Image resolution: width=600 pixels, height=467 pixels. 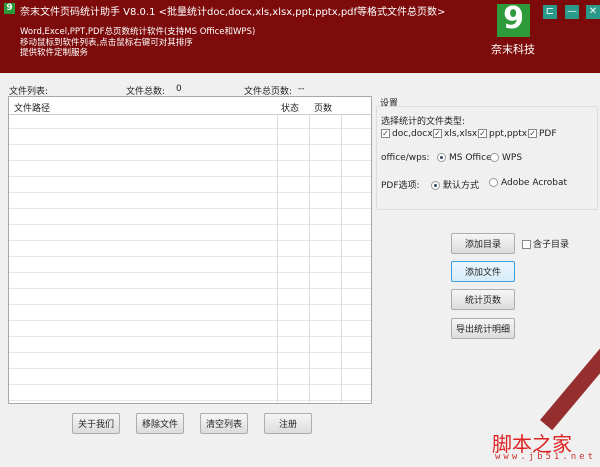 I want to click on pin-button: ⊏, so click(x=550, y=12).